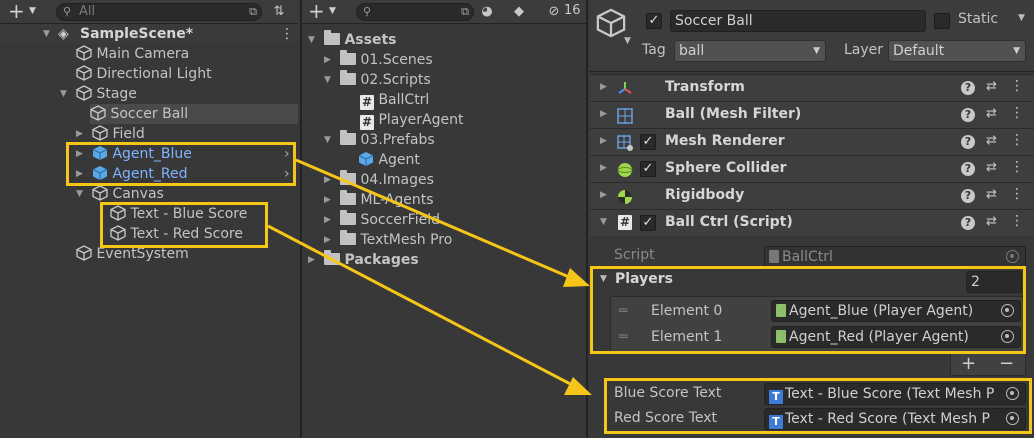 This screenshot has width=1034, height=438. What do you see at coordinates (389, 160) in the screenshot?
I see `project-asset-agent: Agent` at bounding box center [389, 160].